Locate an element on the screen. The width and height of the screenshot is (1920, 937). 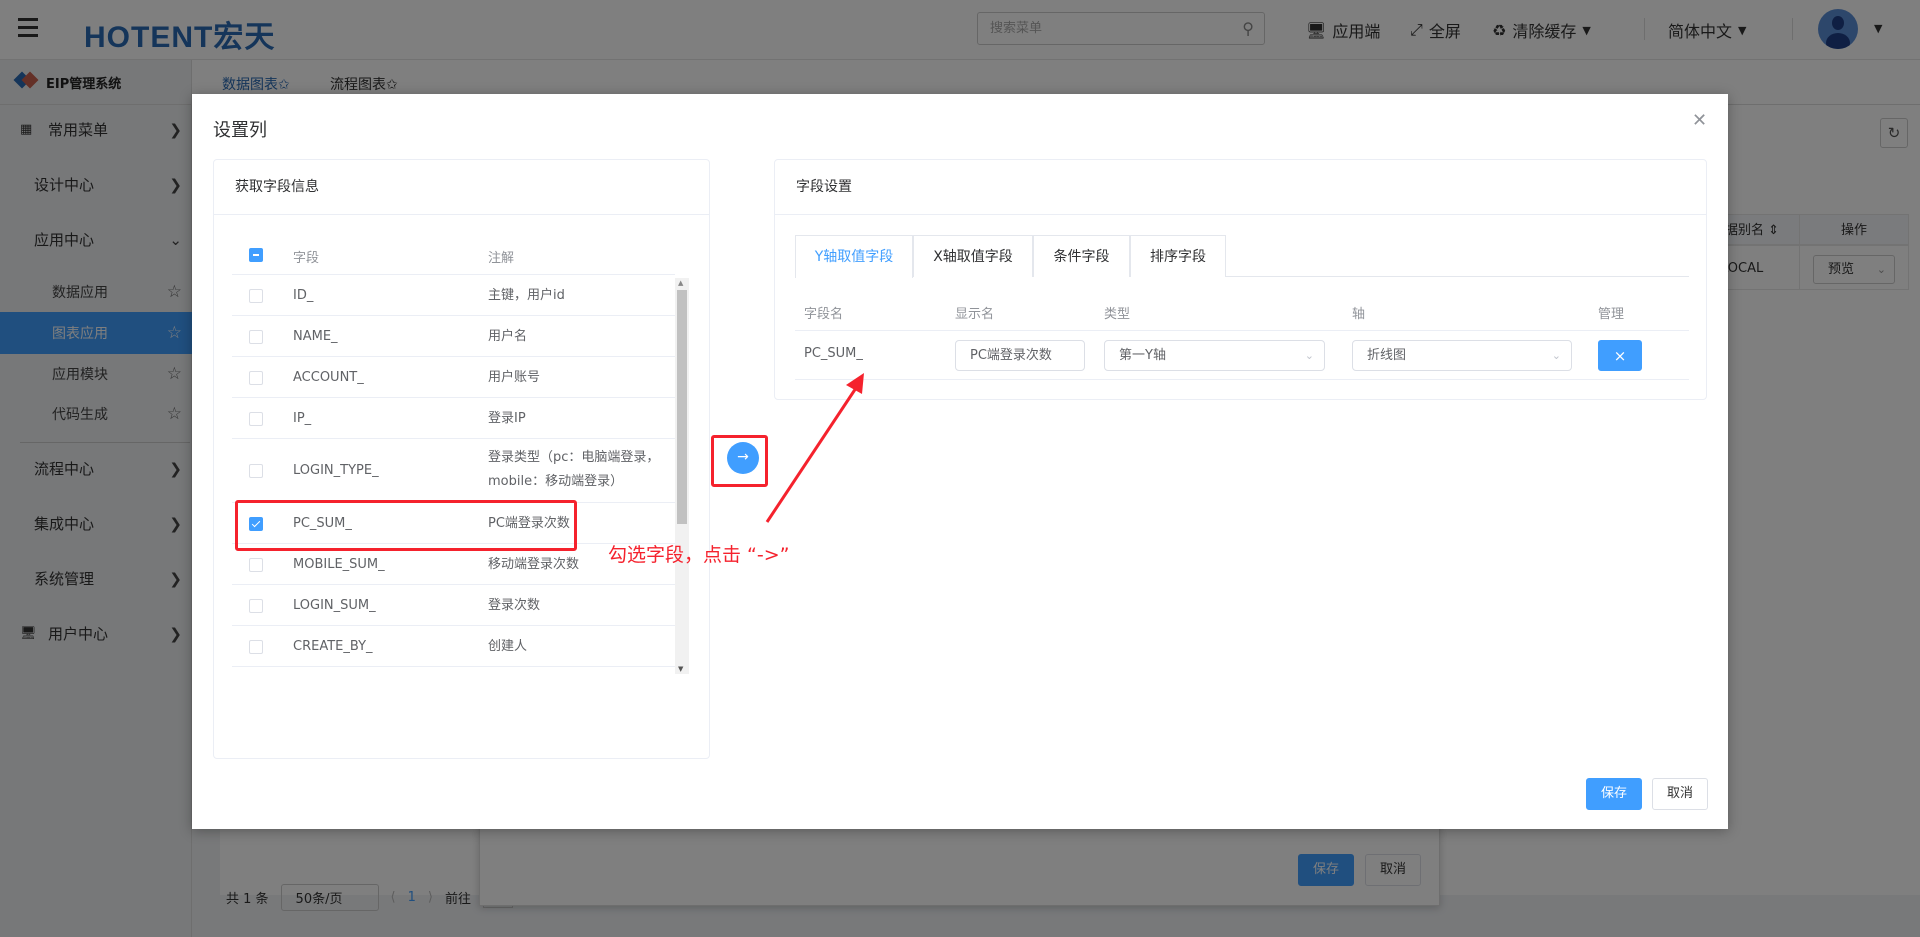
annotation-arrow is located at coordinates (814, 448).